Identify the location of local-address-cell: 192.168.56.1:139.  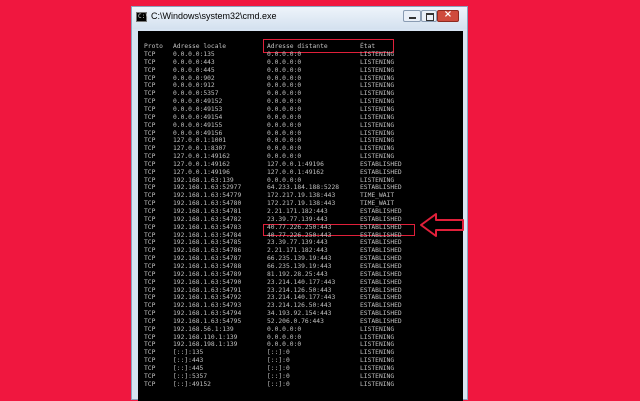
(203, 329).